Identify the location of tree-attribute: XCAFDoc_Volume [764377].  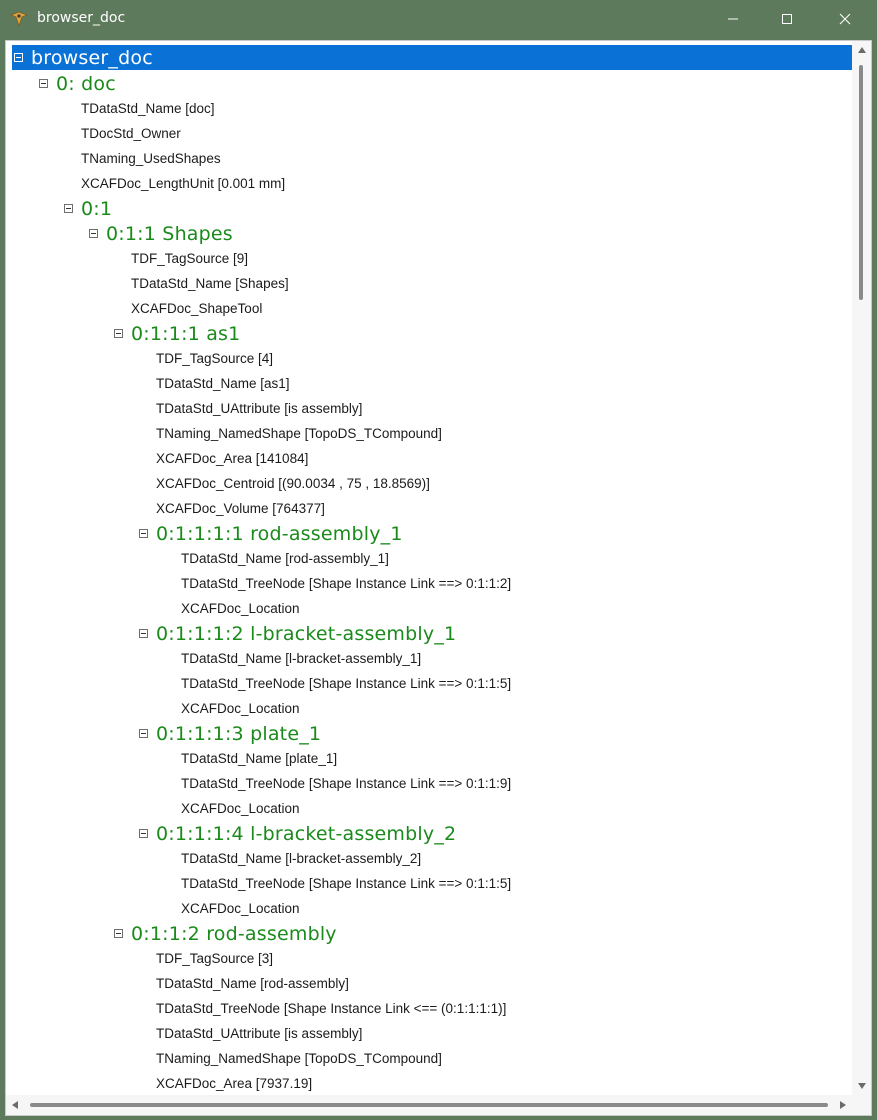
(240, 508).